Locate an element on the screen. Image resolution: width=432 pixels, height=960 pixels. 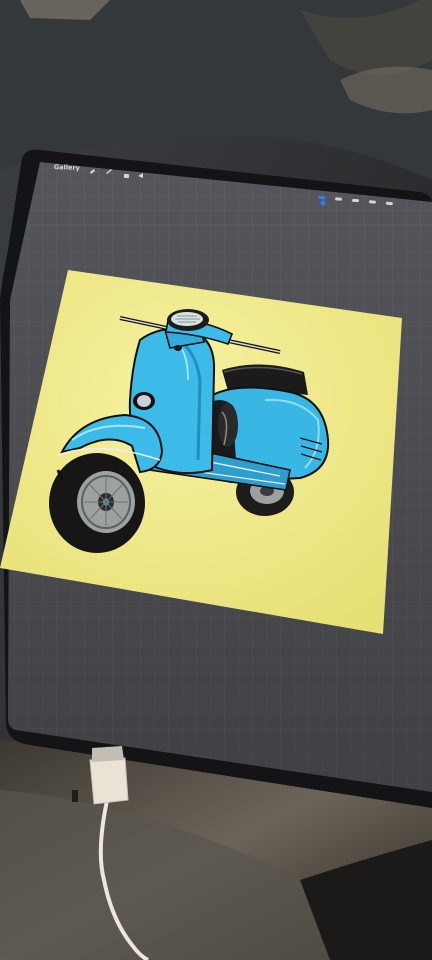
gallery-button: Gallery is located at coordinates (67, 167).